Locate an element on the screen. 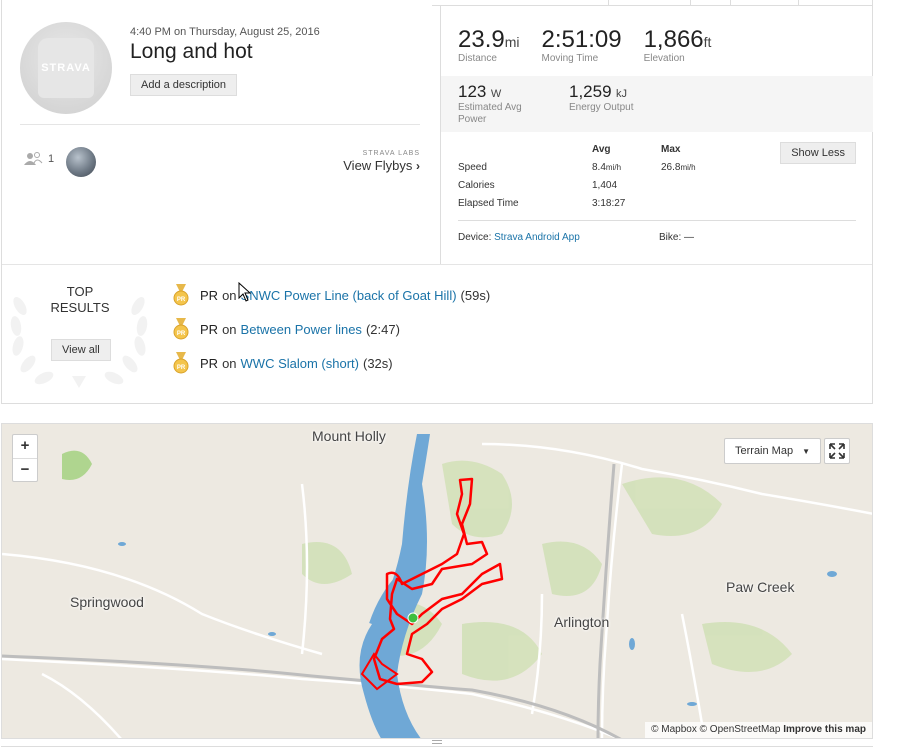  bike-info: Bike: — is located at coordinates (676, 237).